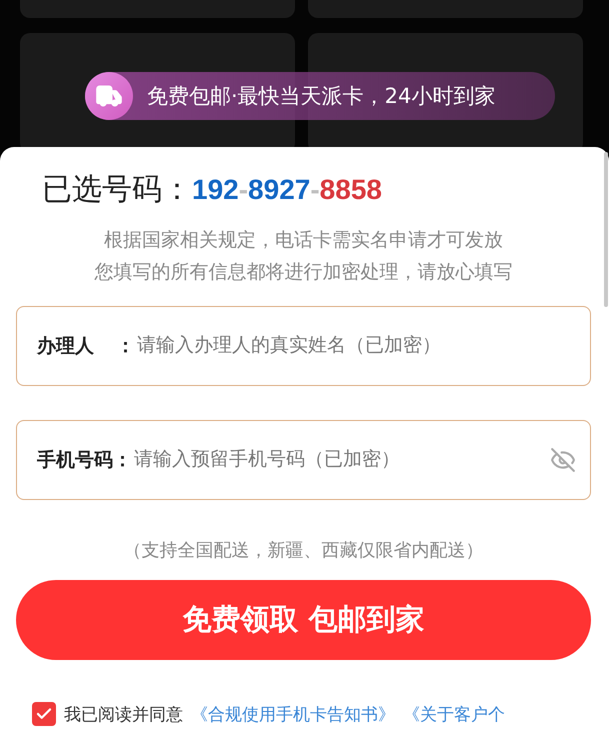  I want to click on selected-number: 192-8927-8858, so click(287, 190).